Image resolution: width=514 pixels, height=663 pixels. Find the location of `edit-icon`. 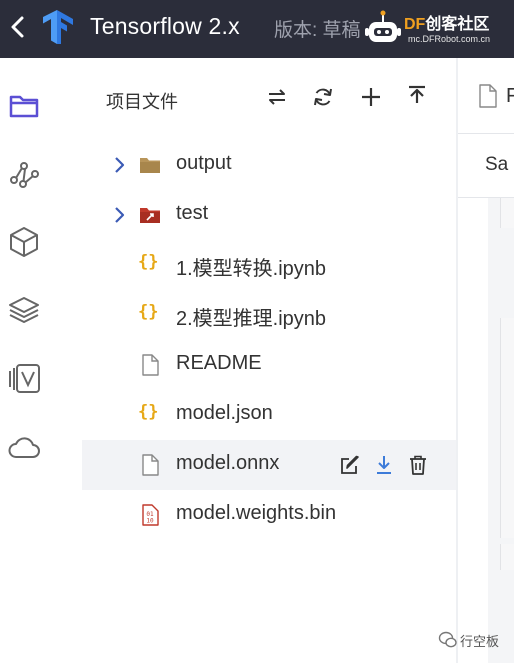

edit-icon is located at coordinates (350, 465).